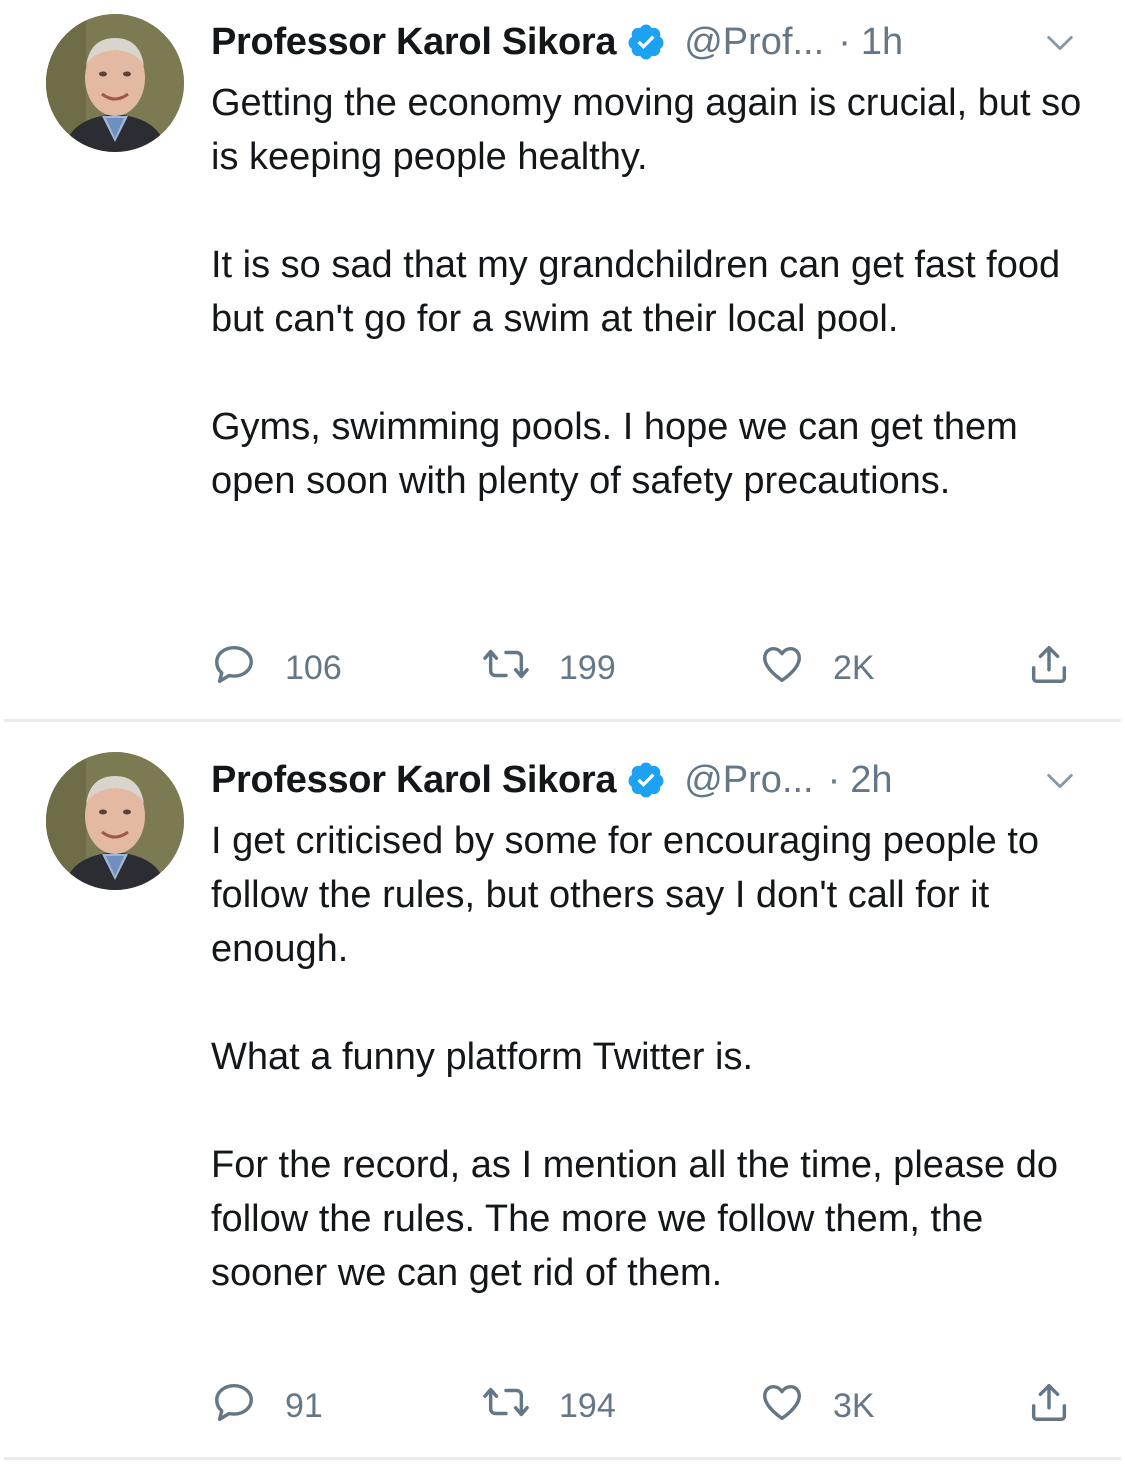 The width and height of the screenshot is (1125, 1465). I want to click on retweet-button: 199, so click(548, 668).